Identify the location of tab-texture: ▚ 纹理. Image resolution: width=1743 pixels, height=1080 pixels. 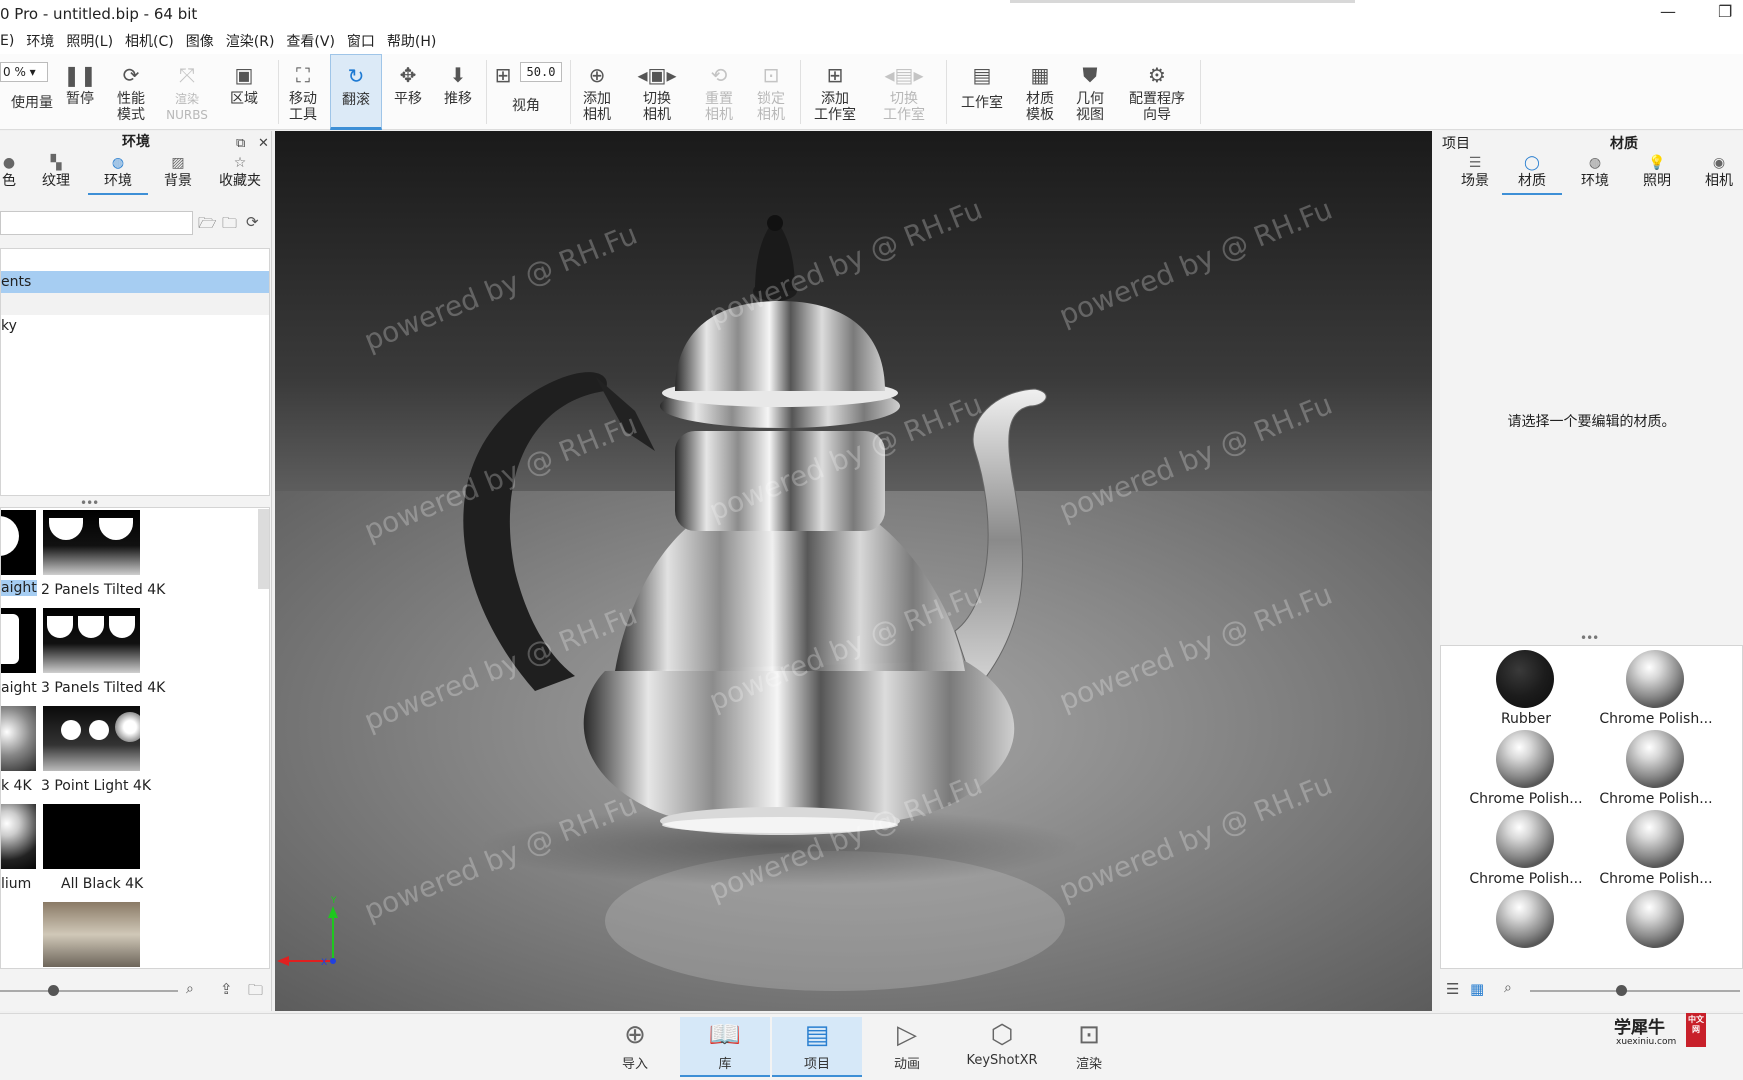
(56, 175).